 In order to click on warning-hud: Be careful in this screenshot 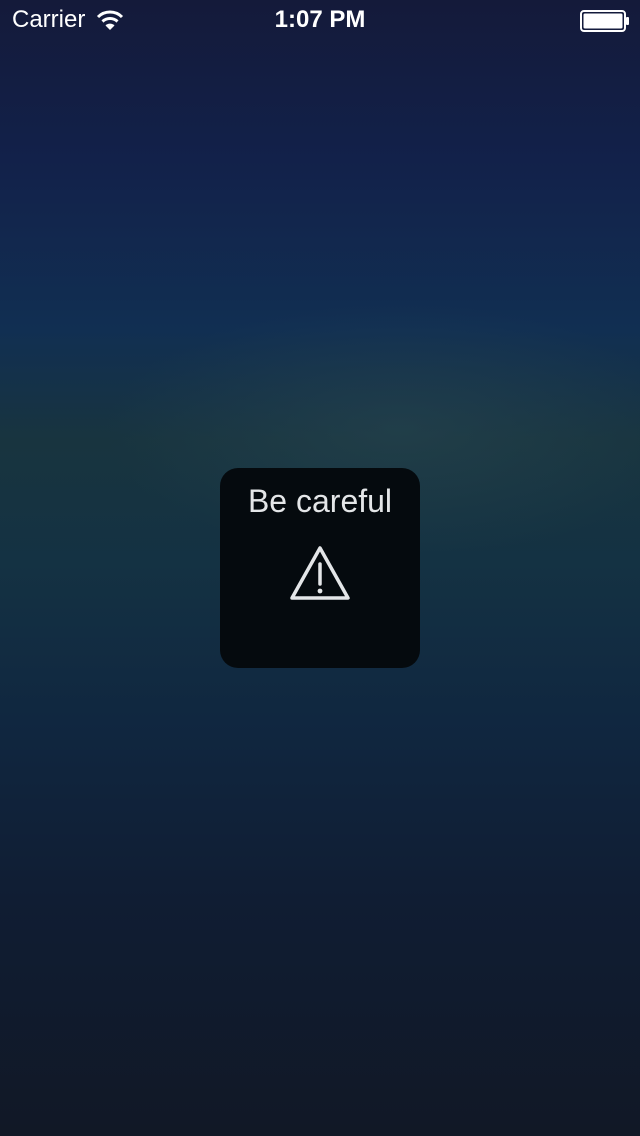, I will do `click(320, 568)`.